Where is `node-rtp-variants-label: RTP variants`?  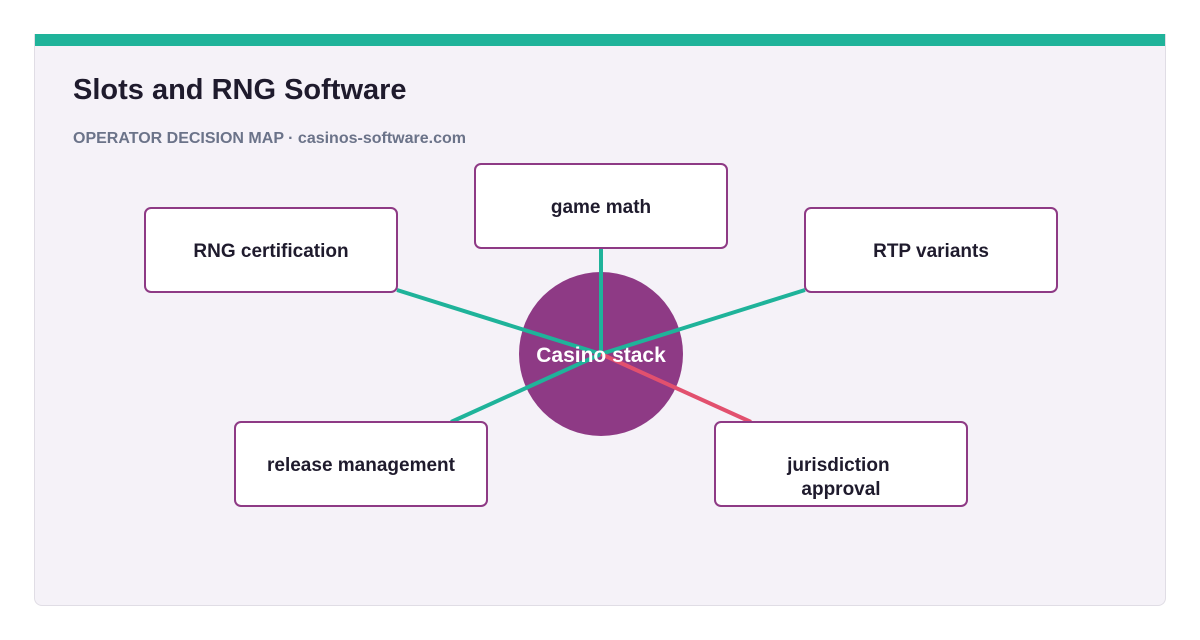
node-rtp-variants-label: RTP variants is located at coordinates (931, 251).